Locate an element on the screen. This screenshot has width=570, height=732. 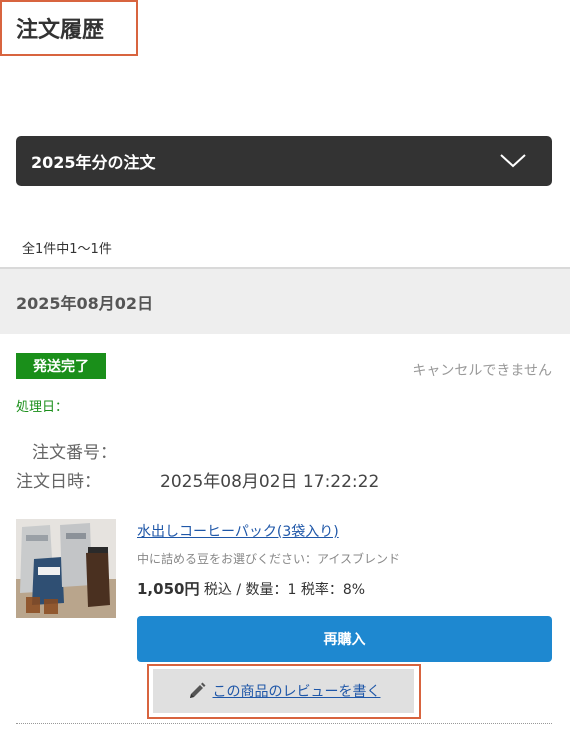
product-image is located at coordinates (66, 568).